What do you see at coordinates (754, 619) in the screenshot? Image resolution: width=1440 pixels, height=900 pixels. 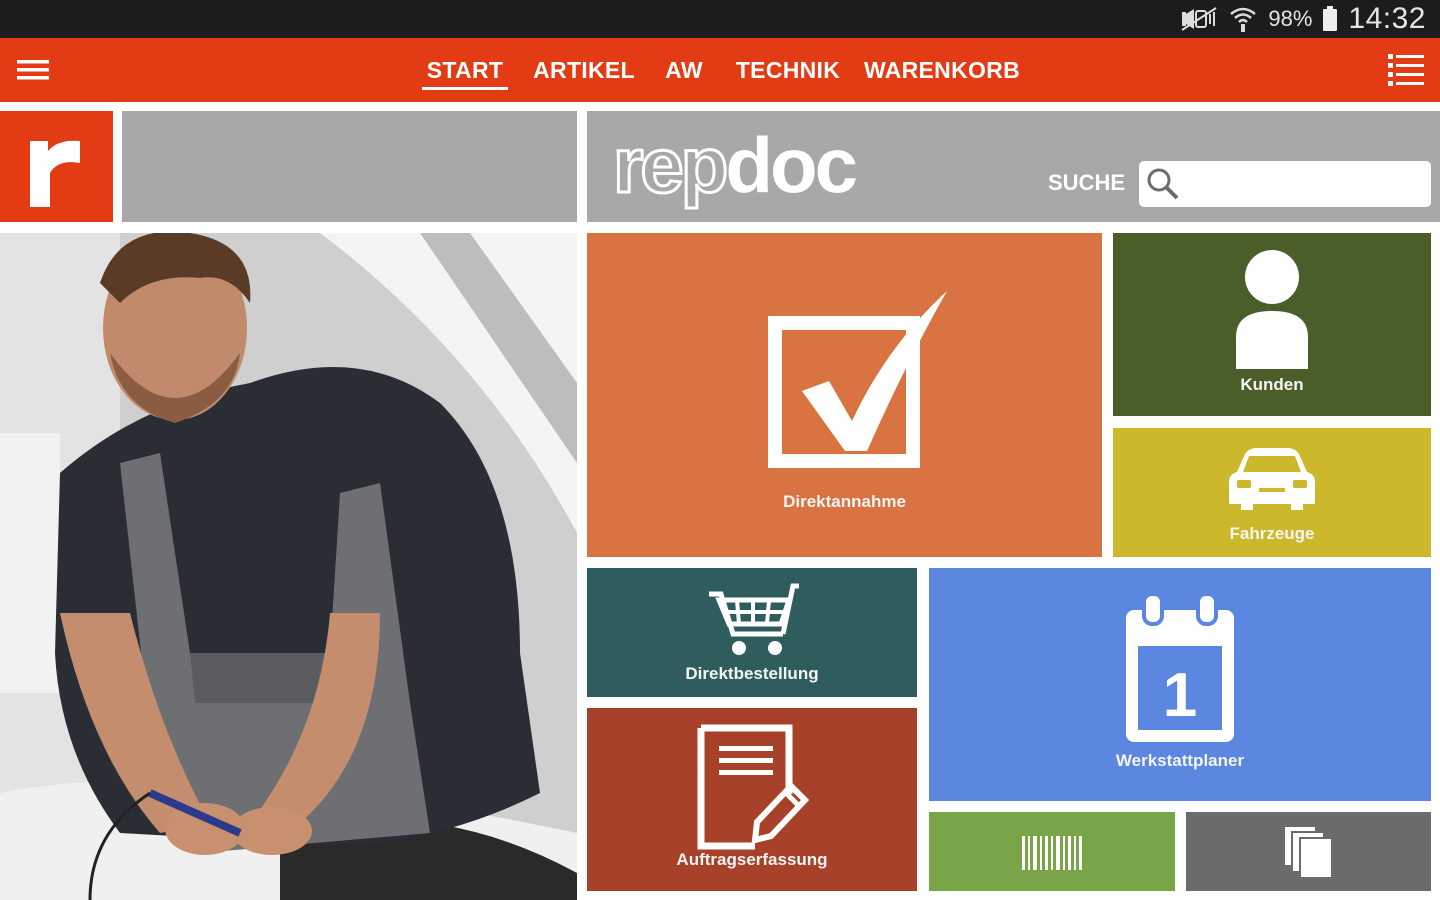 I see `shopping-cart-icon` at bounding box center [754, 619].